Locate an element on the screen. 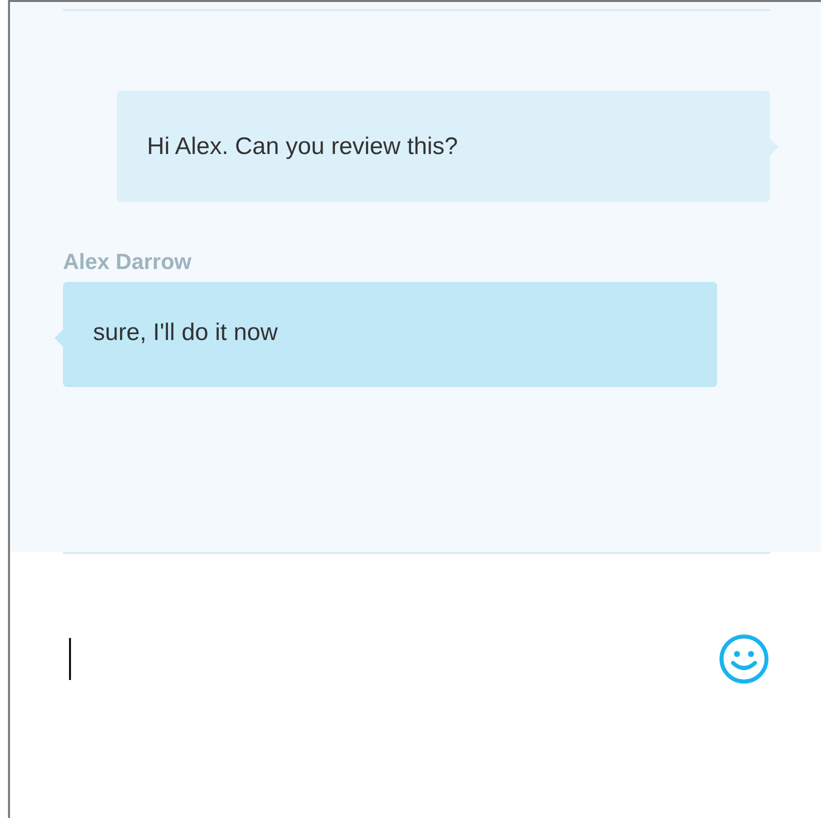  sender-name: Alex Darrow is located at coordinates (127, 262).